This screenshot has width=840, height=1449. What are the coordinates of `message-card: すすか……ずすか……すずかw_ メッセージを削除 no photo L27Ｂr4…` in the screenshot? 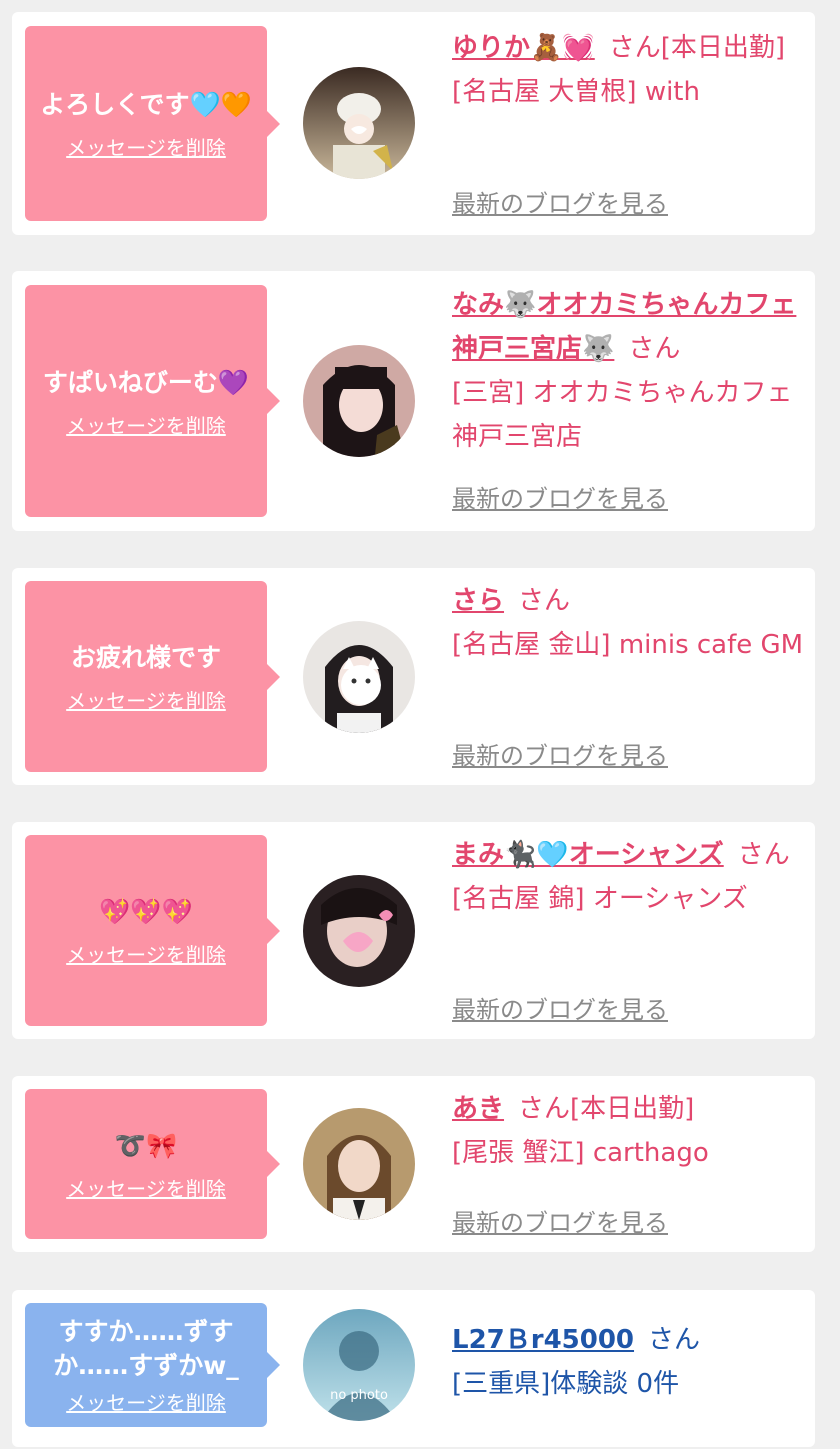 It's located at (413, 1368).